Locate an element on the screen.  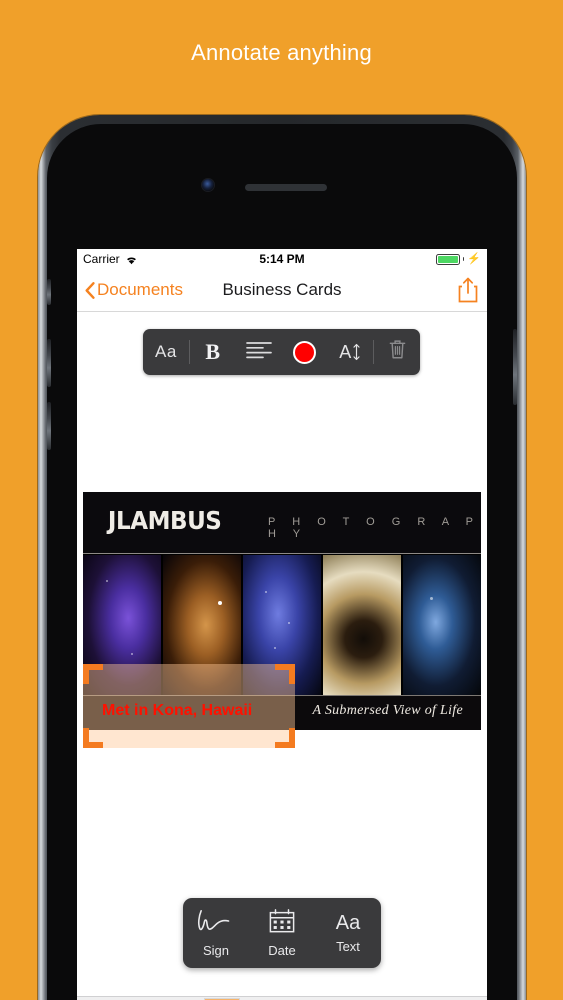
annotation-text: Met in Kona, Hawaii is located at coordinates (177, 711).